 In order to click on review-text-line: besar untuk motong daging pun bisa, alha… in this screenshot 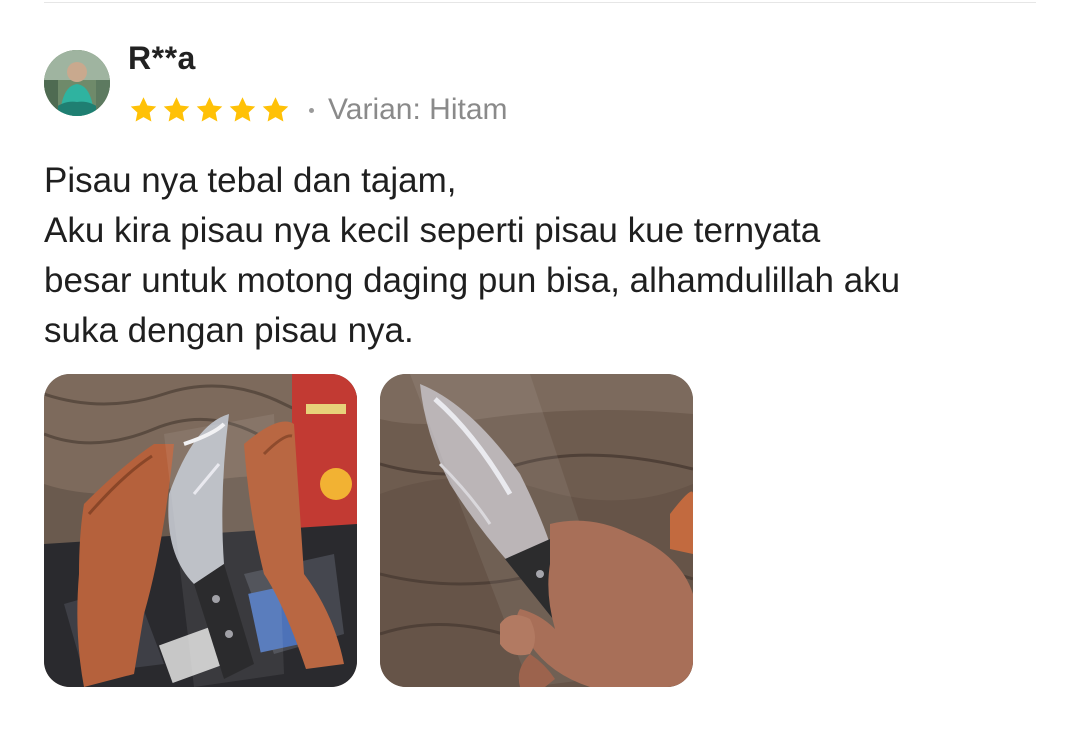, I will do `click(472, 280)`.